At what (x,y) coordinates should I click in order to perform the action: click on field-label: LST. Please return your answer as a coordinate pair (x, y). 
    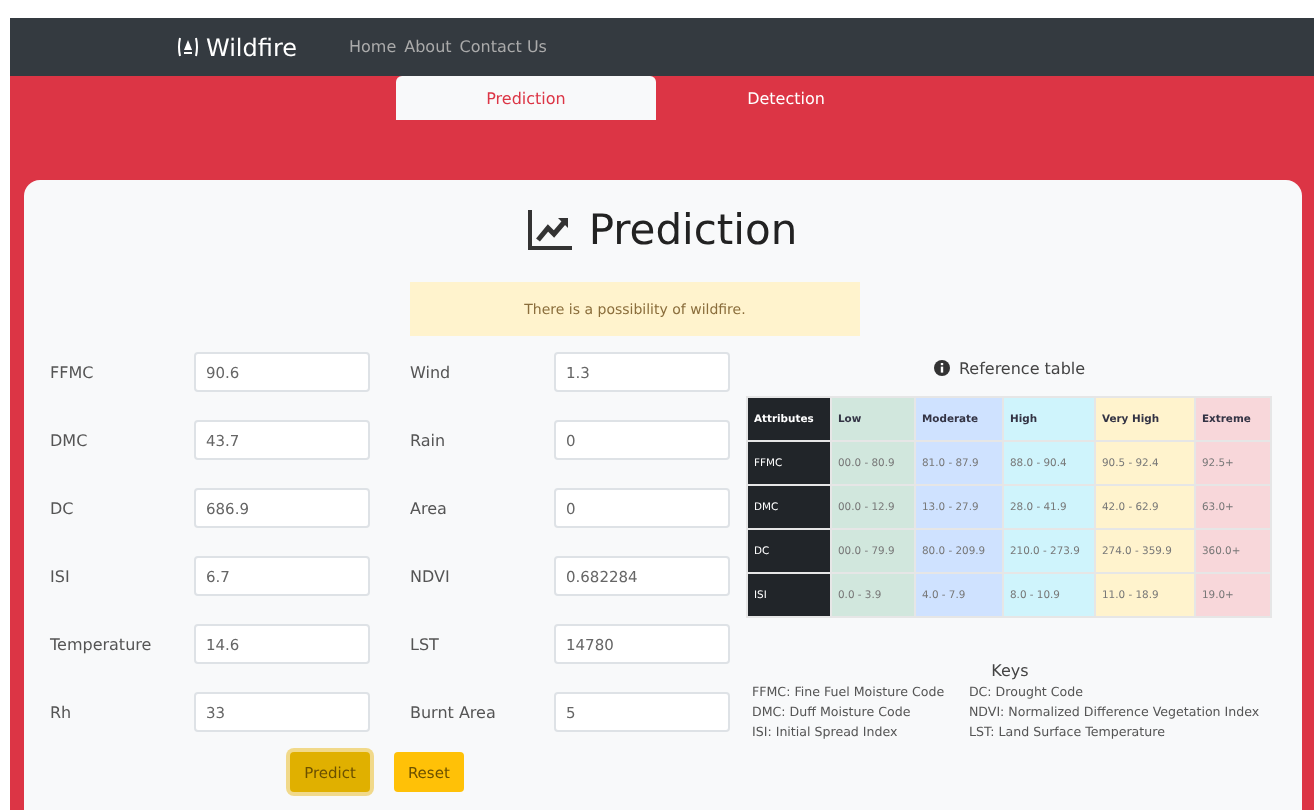
    Looking at the image, I should click on (425, 644).